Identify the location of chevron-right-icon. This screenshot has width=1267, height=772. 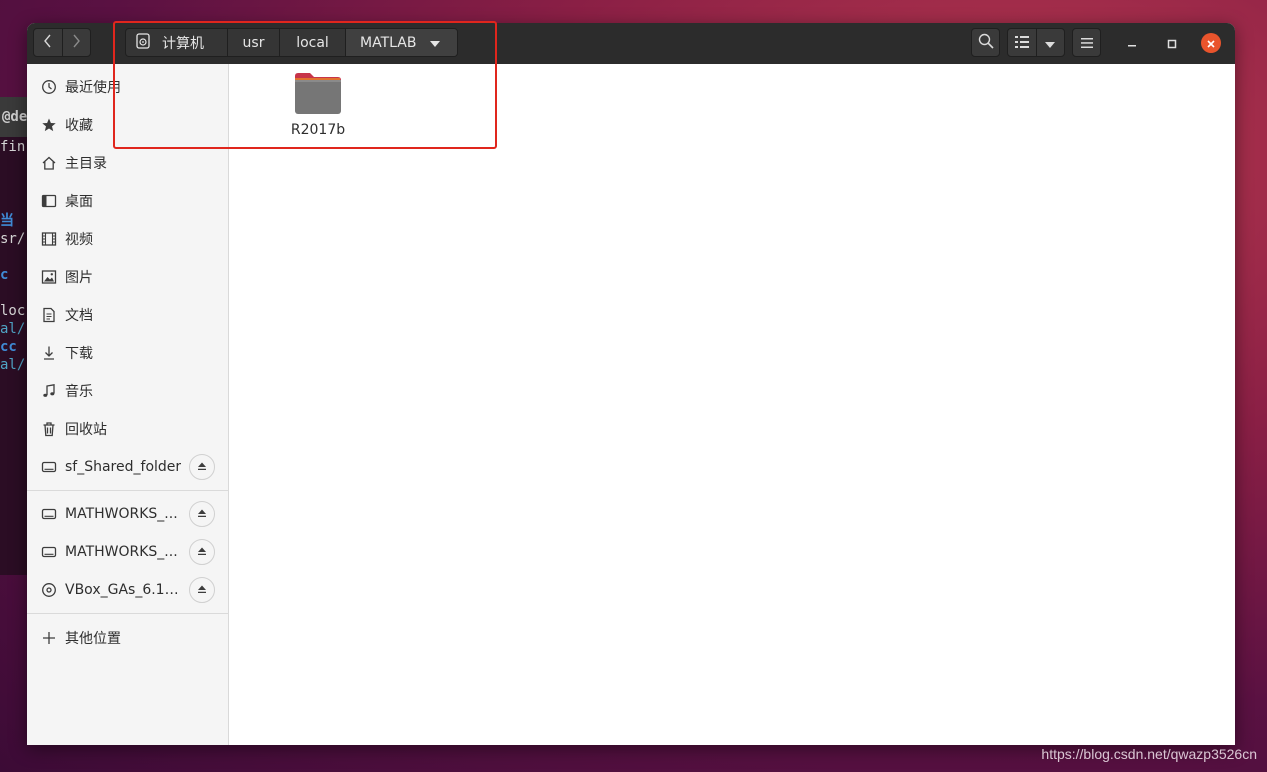
(76, 42).